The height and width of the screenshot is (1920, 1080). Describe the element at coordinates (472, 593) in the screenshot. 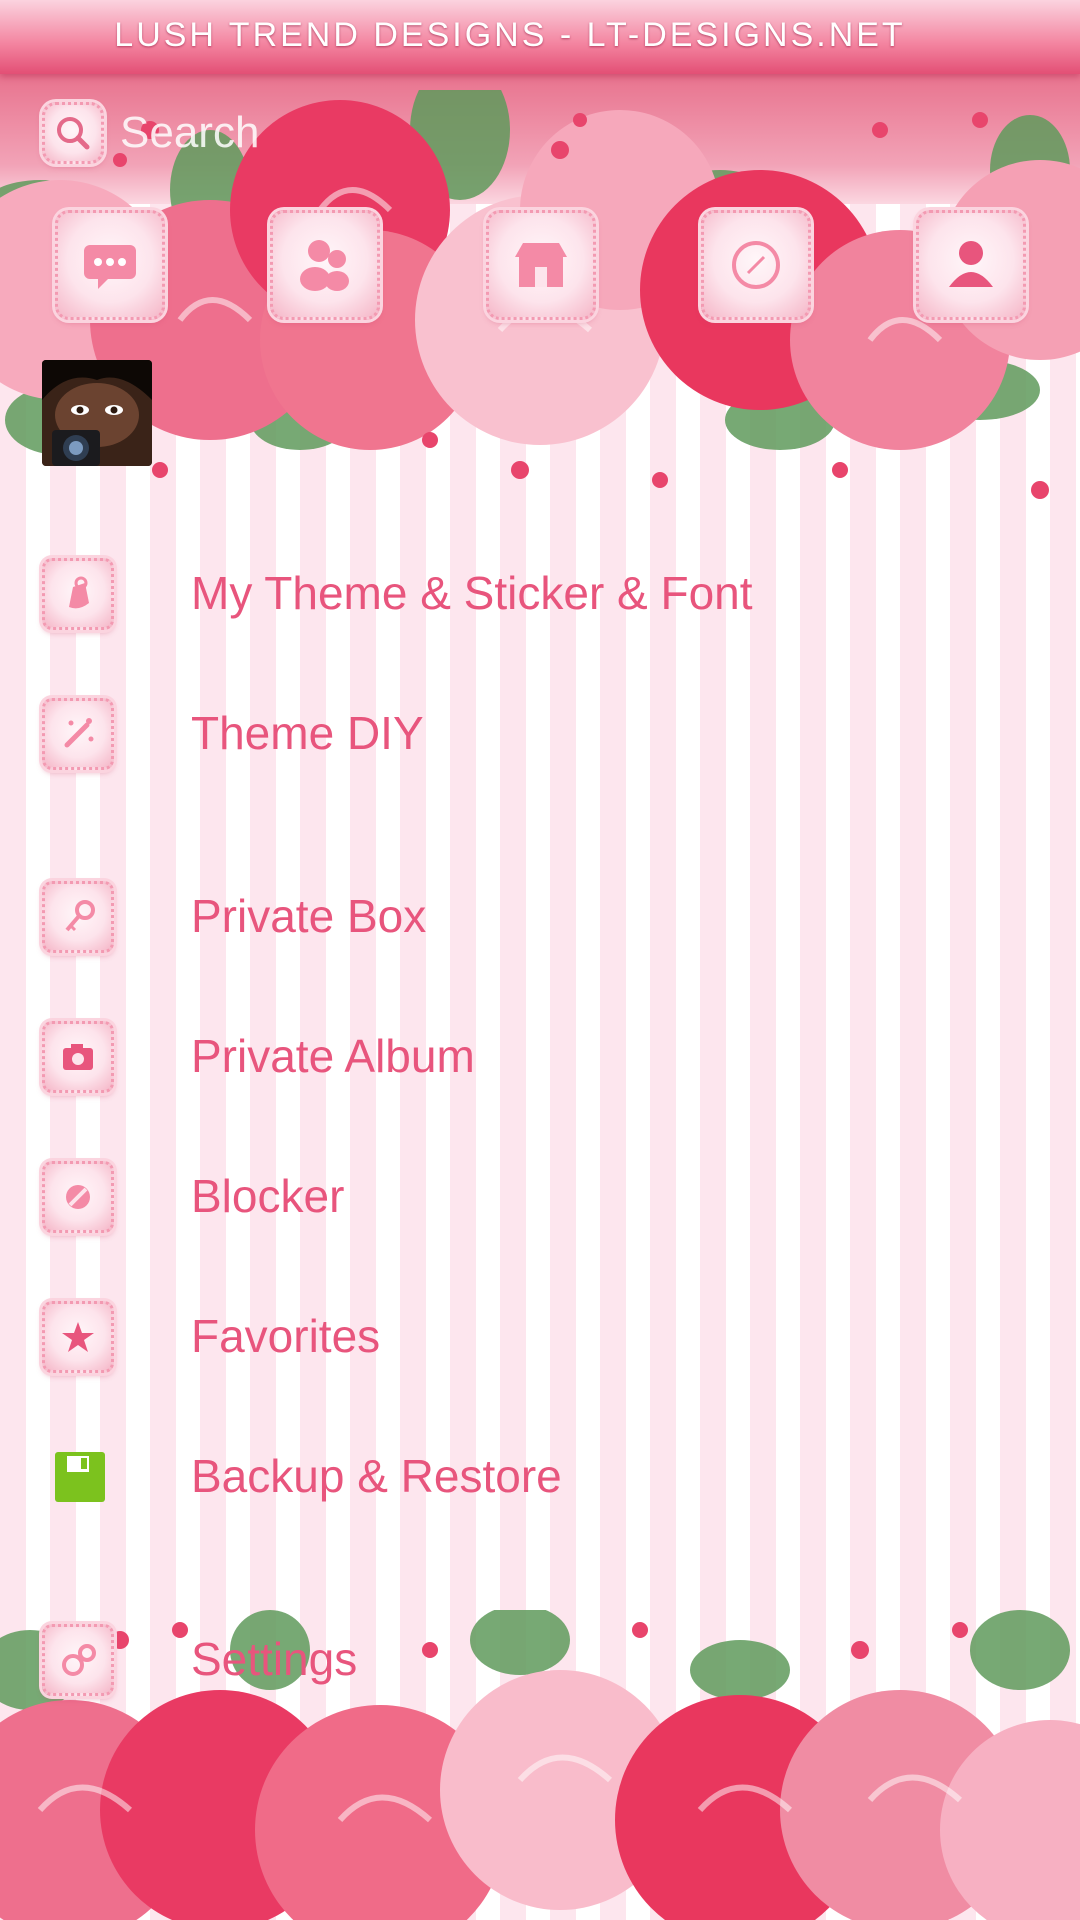

I see `menu-label: My Theme & Sticker & Font` at that location.